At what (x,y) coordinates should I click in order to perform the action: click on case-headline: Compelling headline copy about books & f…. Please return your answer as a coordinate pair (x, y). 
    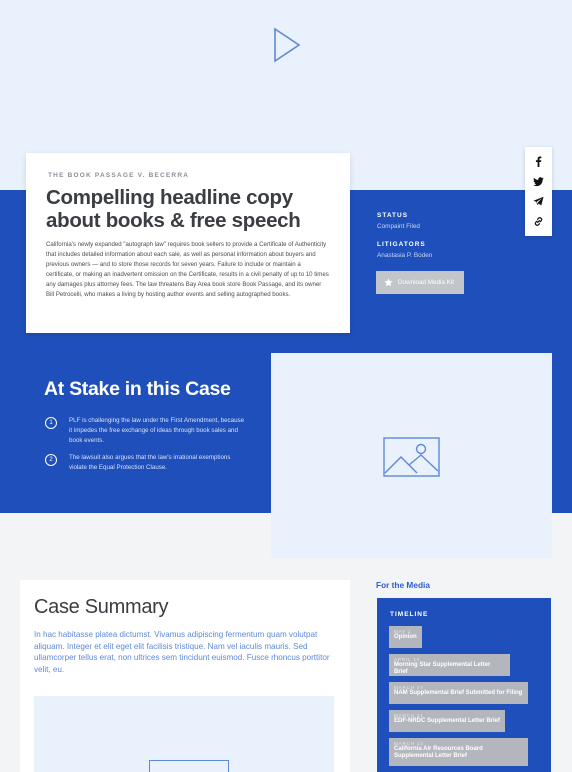
    Looking at the image, I should click on (173, 209).